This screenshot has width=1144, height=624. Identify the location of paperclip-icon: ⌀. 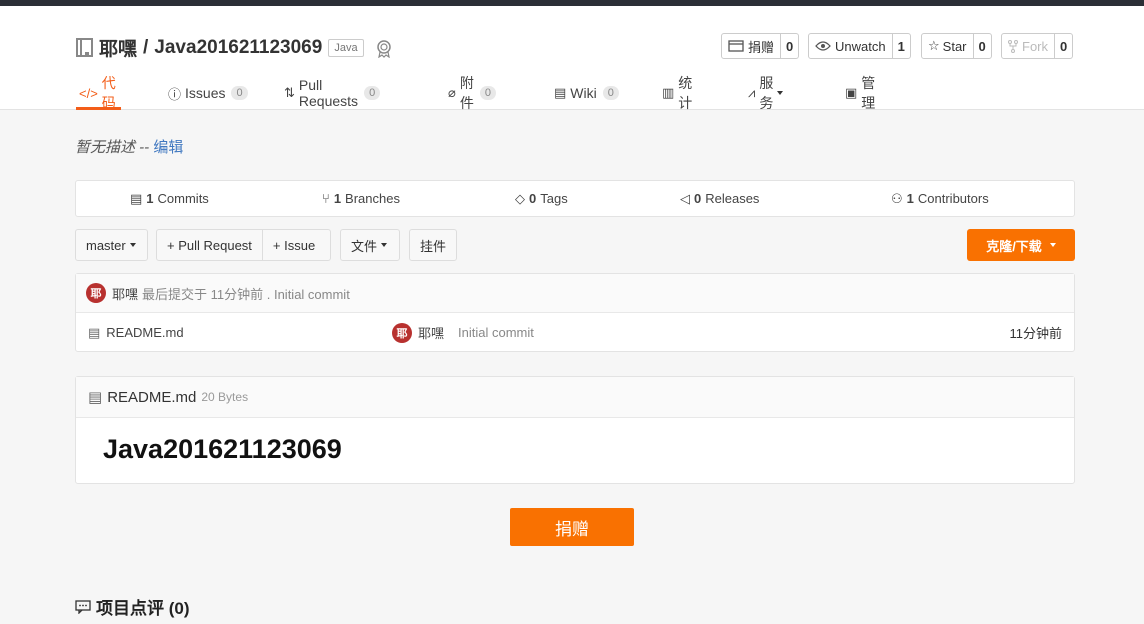
(452, 92).